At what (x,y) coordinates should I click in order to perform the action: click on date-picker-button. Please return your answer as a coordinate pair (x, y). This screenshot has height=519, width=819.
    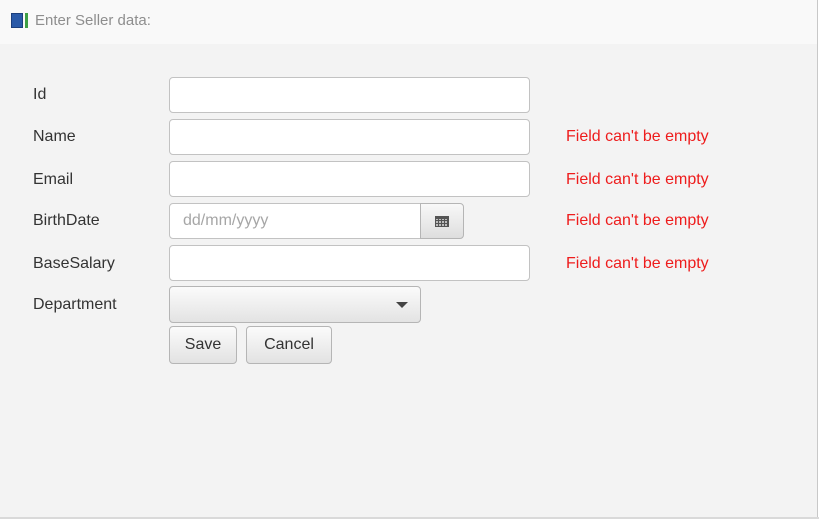
    Looking at the image, I should click on (442, 221).